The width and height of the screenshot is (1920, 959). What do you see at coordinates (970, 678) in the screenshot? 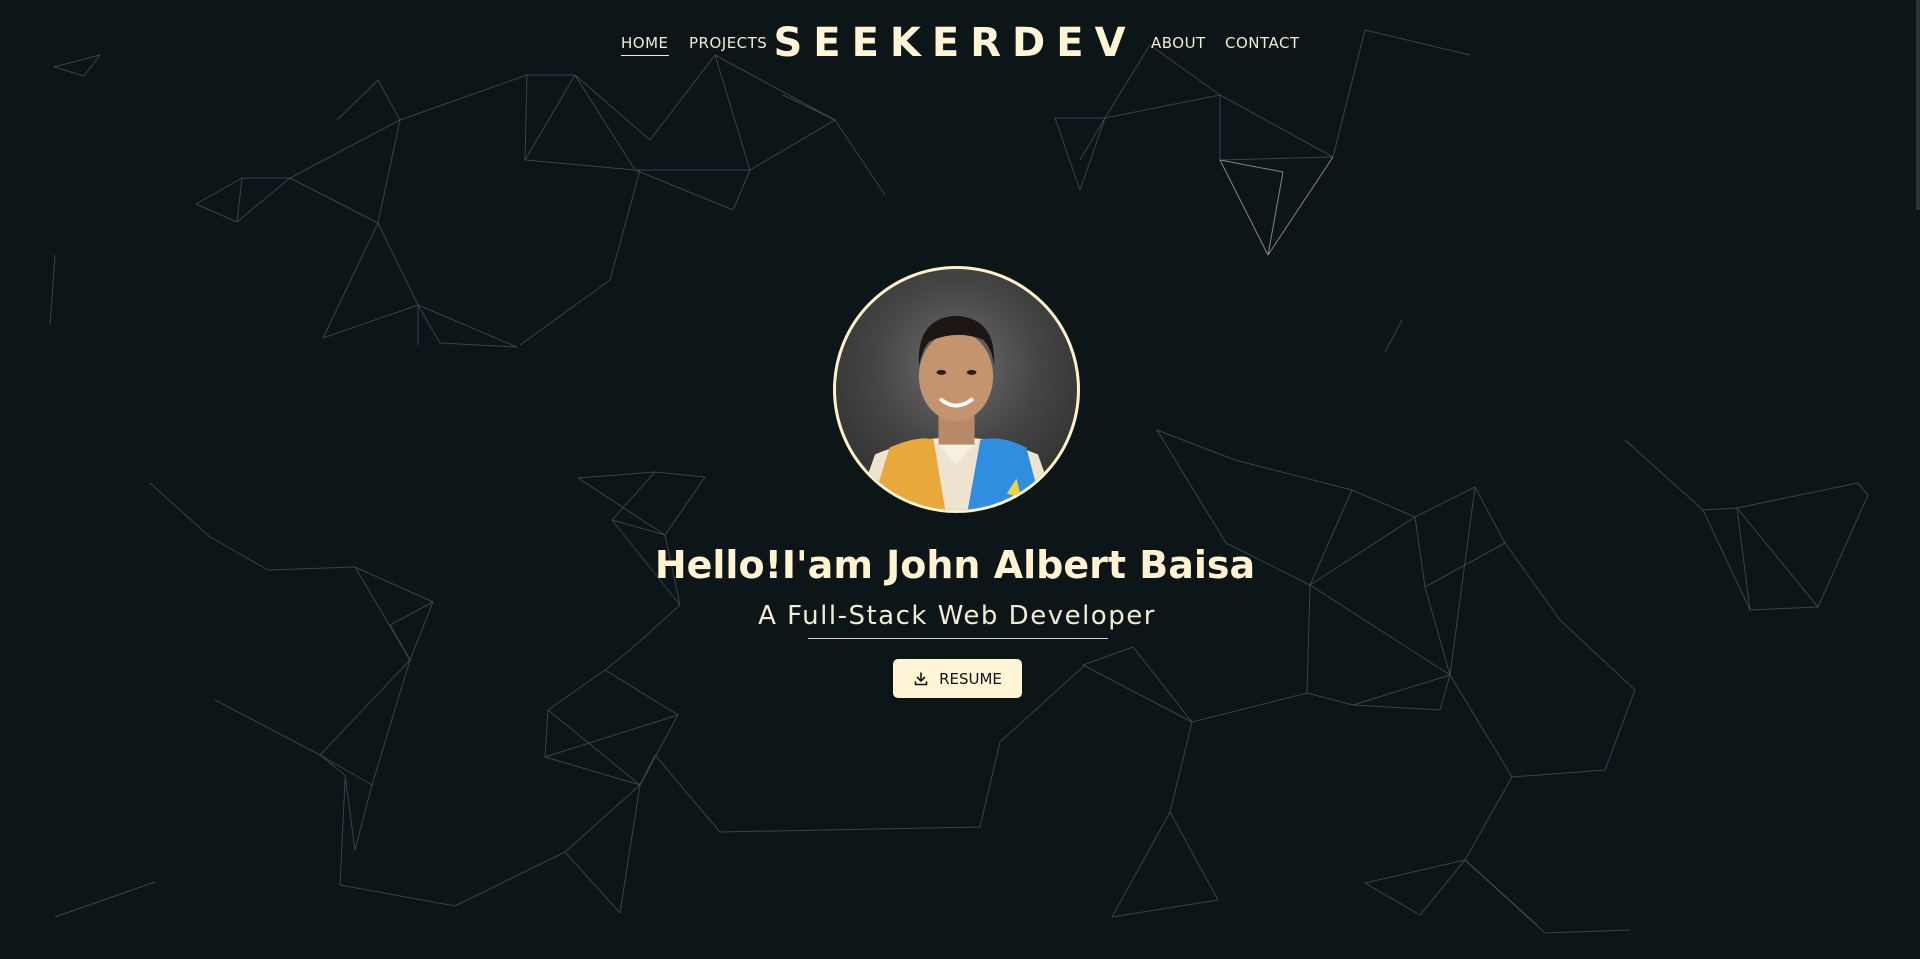
I see `resume-button-label: RESUME` at bounding box center [970, 678].